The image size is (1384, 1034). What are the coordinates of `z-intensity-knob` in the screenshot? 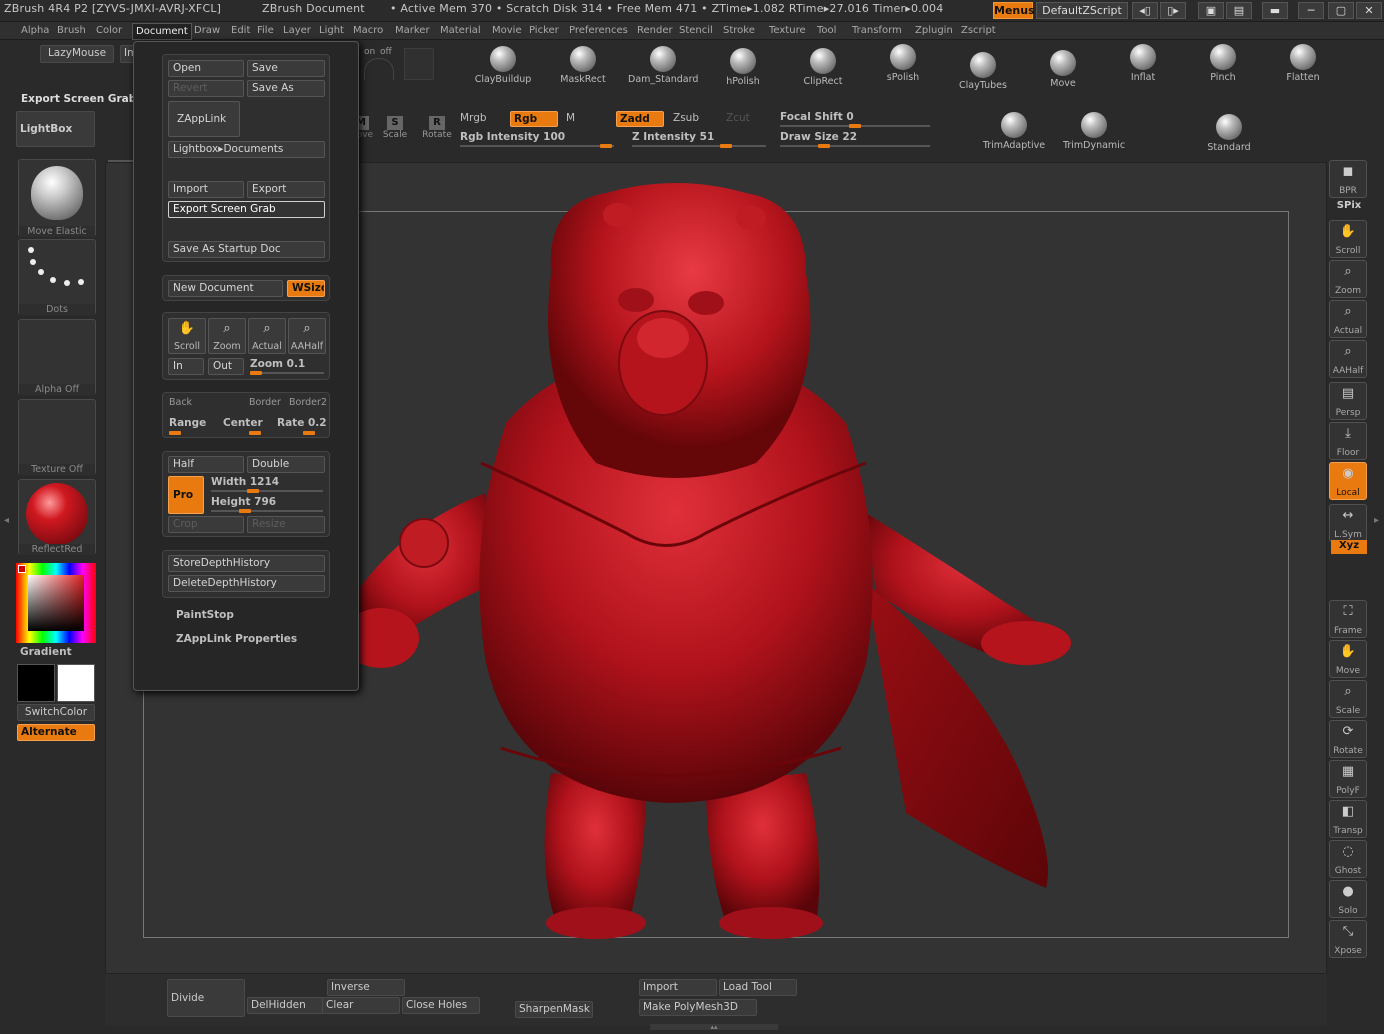 It's located at (726, 146).